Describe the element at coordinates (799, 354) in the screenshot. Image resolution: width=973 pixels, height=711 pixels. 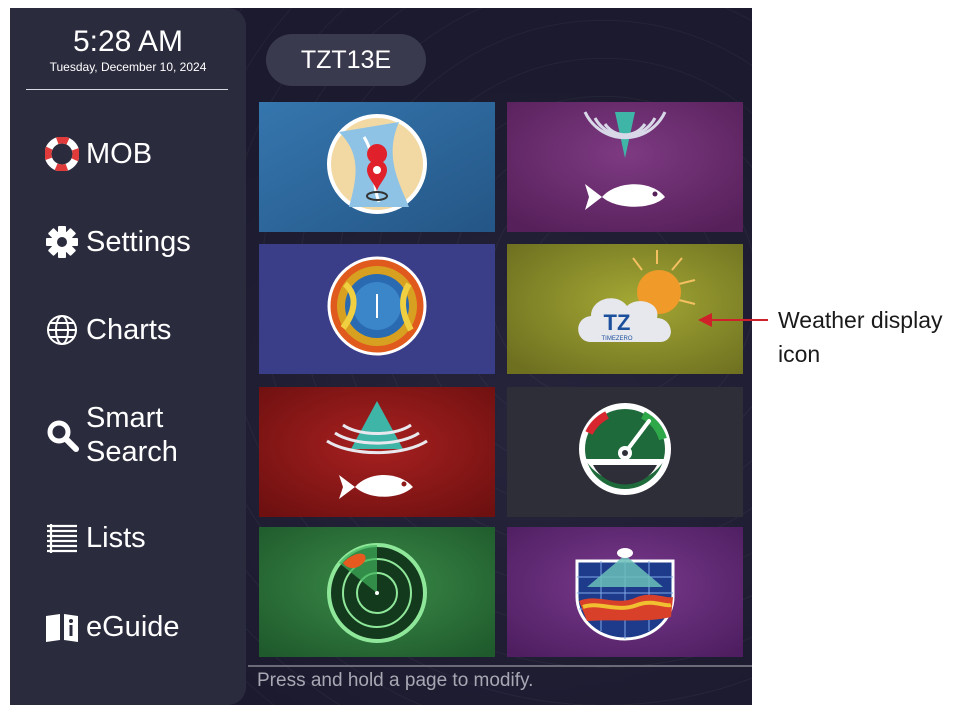
I see `callout-line: icon` at that location.